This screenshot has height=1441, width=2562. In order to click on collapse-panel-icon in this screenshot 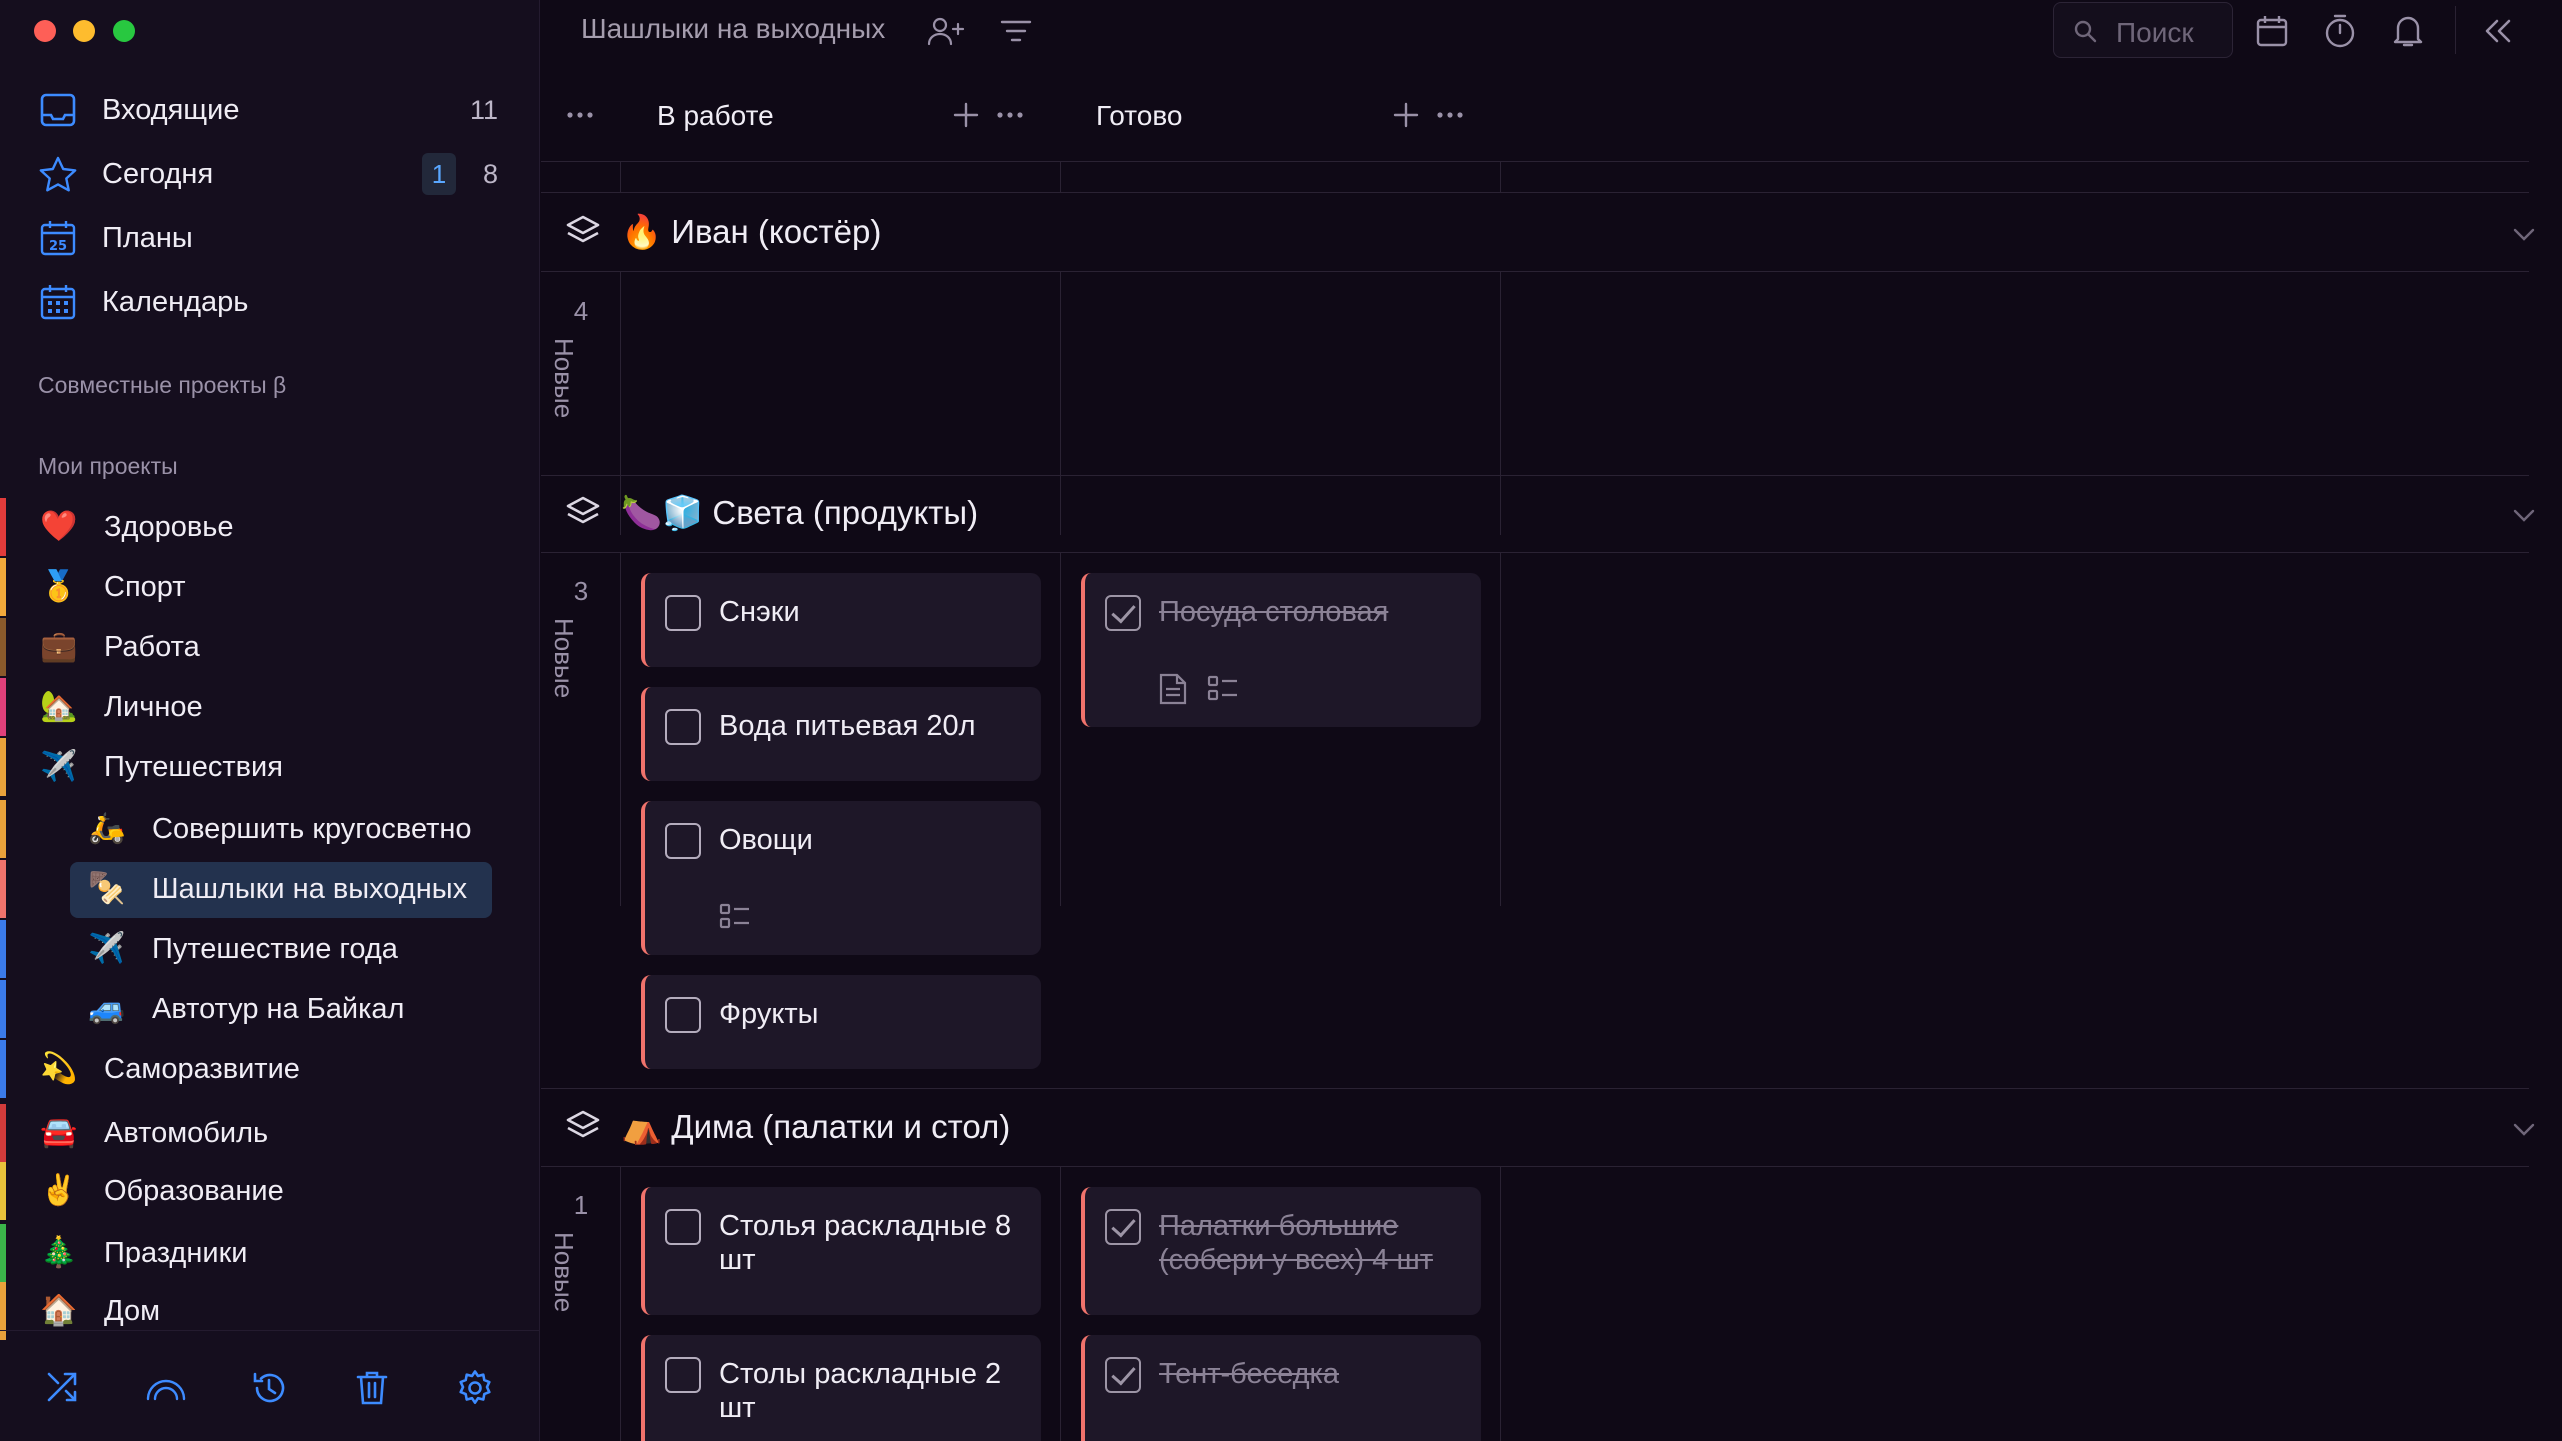, I will do `click(2498, 31)`.